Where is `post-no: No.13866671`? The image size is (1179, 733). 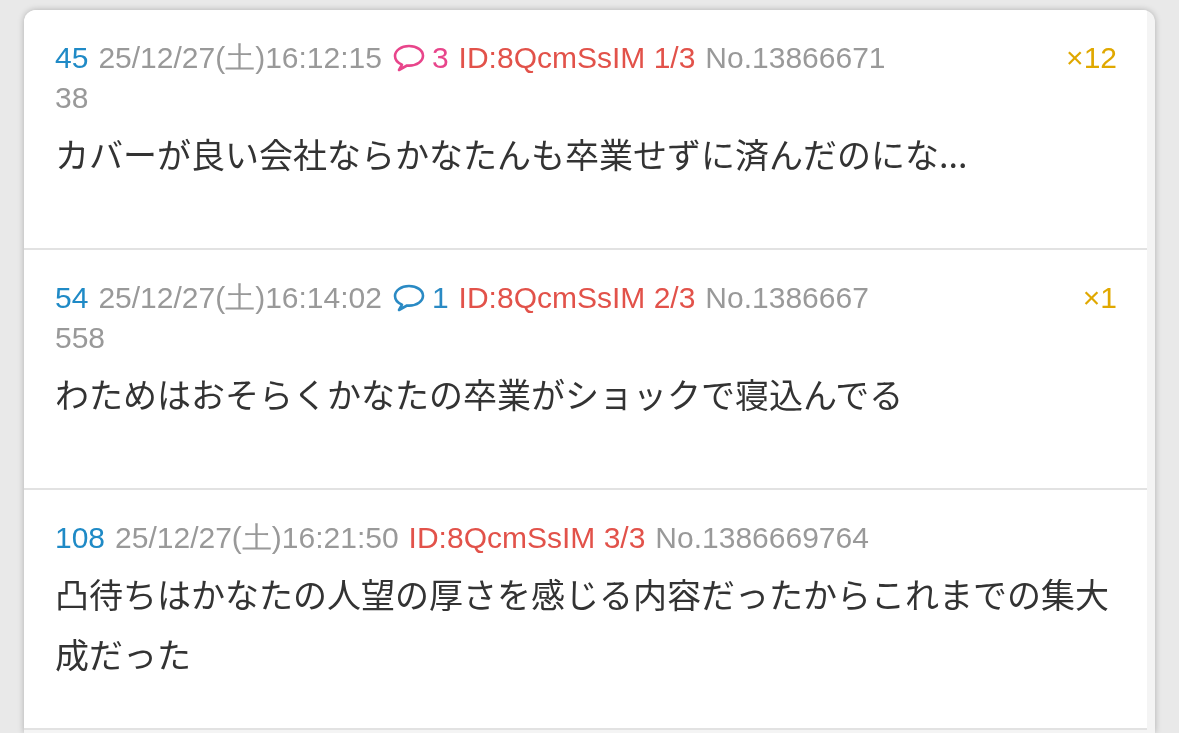 post-no: No.13866671 is located at coordinates (795, 58).